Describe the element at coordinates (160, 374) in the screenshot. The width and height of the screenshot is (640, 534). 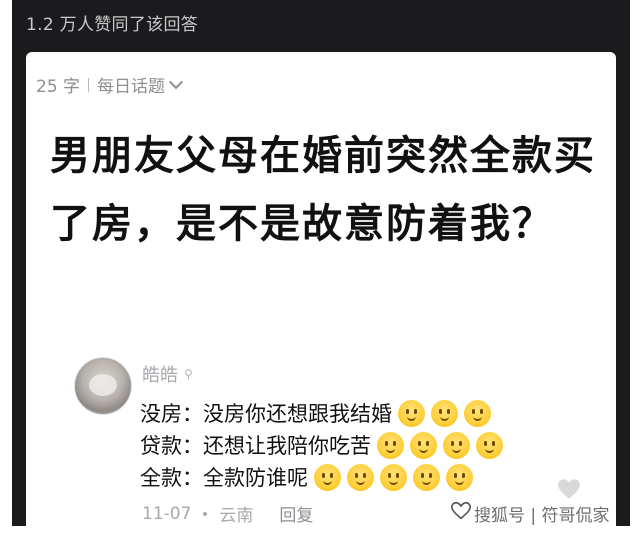
I see `comment-username: 皓皓` at that location.